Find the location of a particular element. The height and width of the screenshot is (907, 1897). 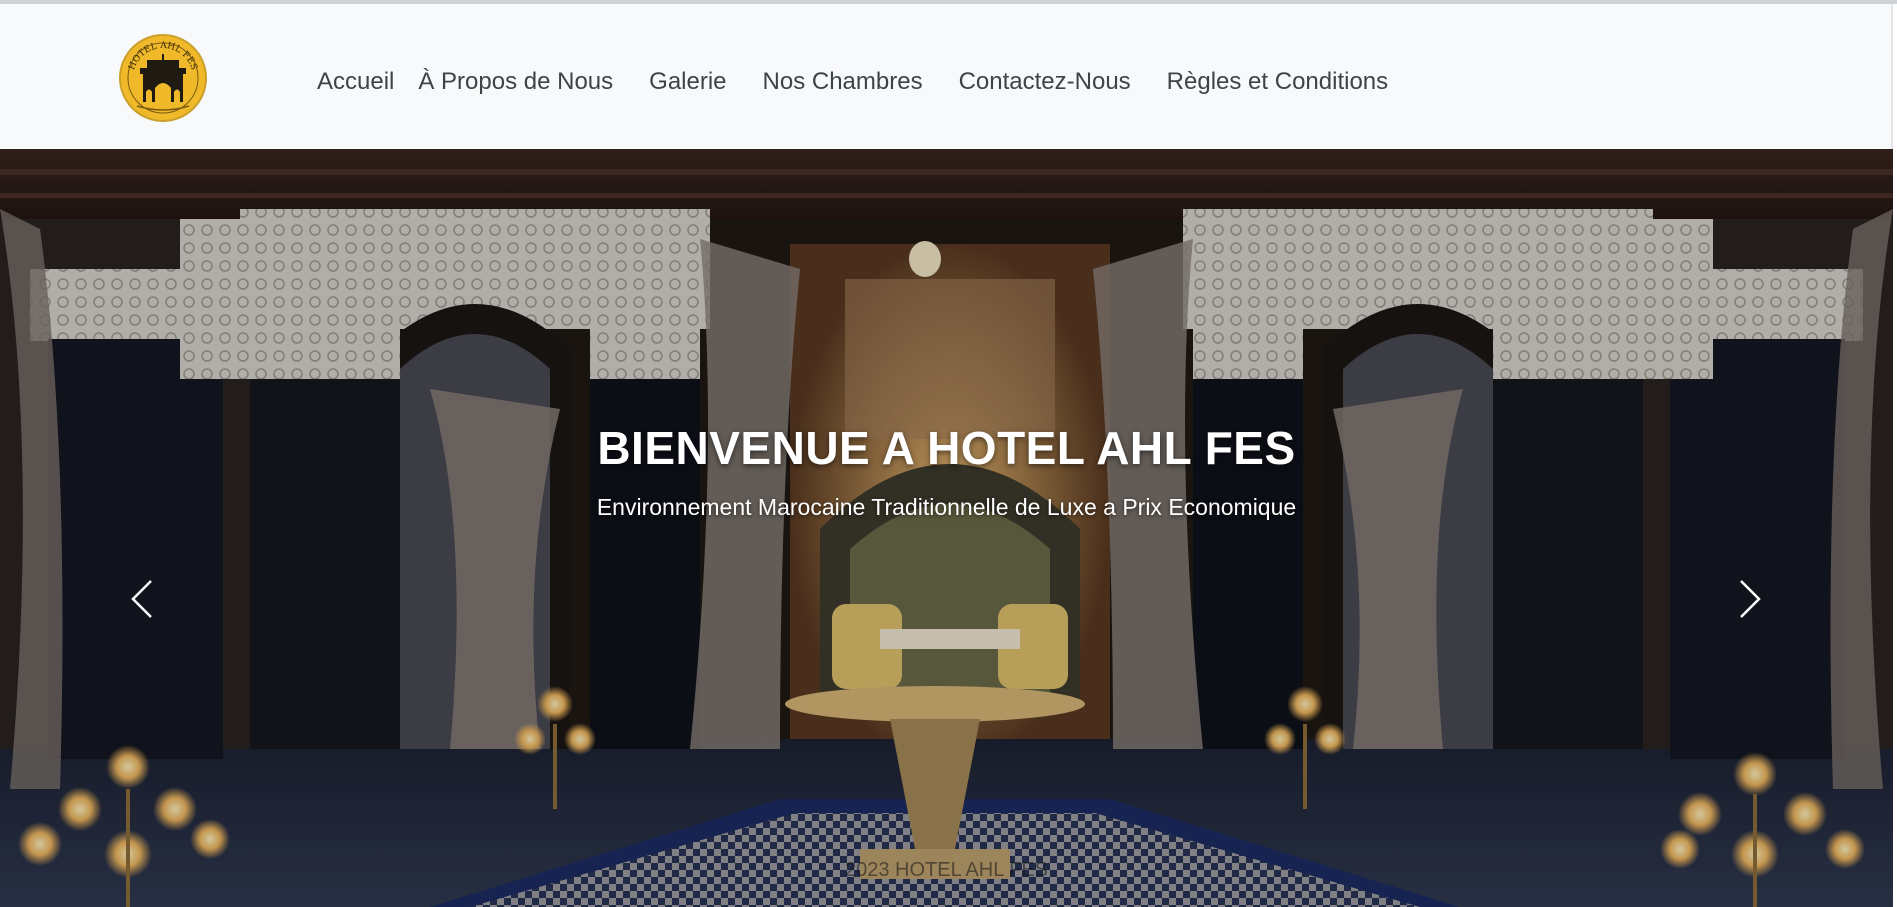

carousel-prev-button is located at coordinates (142, 599).